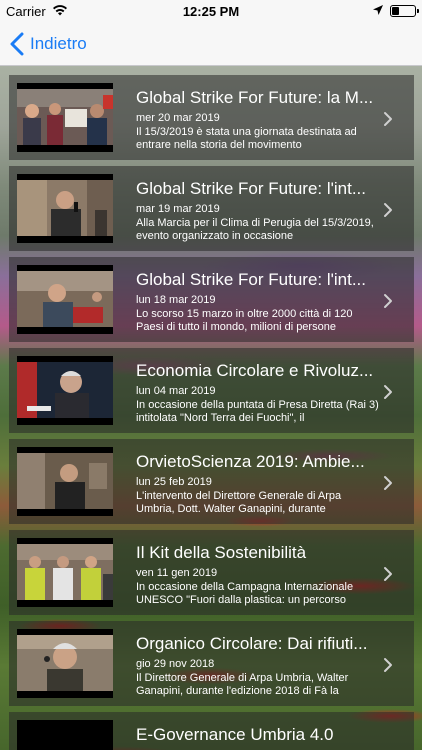  Describe the element at coordinates (221, 552) in the screenshot. I see `item-title: Il Kit della Sostenibilità` at that location.